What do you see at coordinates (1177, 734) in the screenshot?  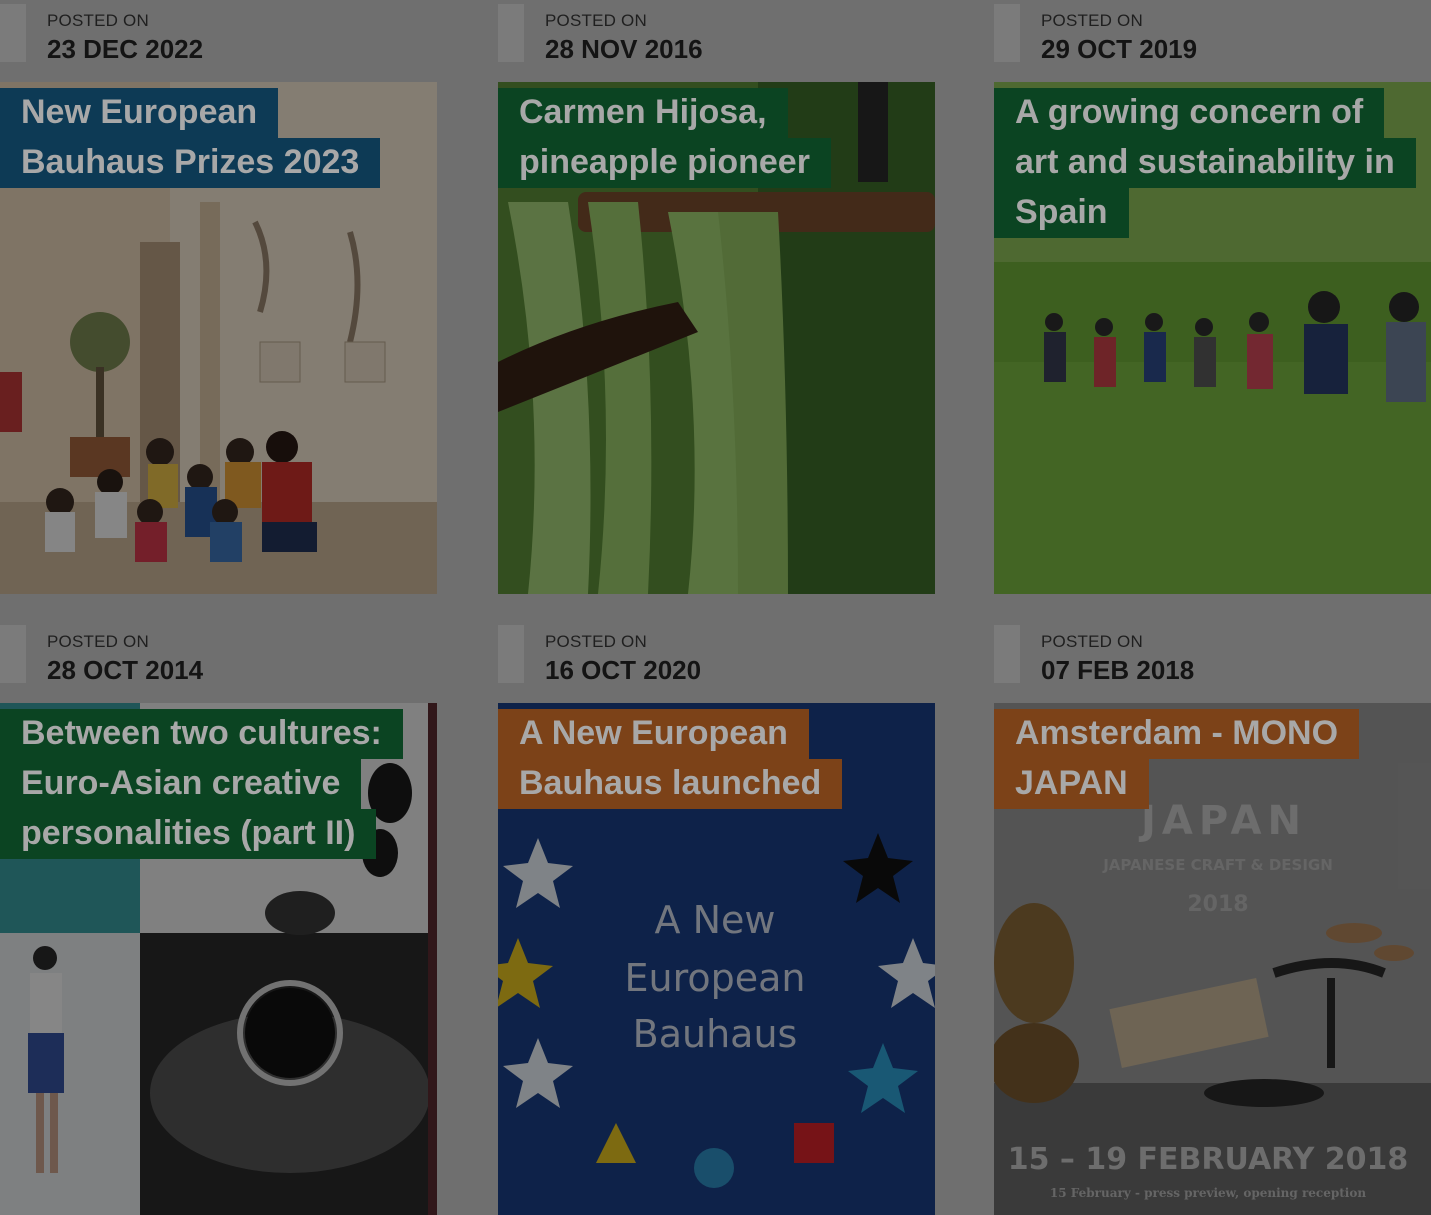 I see `post-title-line: Amsterdam - MONO` at bounding box center [1177, 734].